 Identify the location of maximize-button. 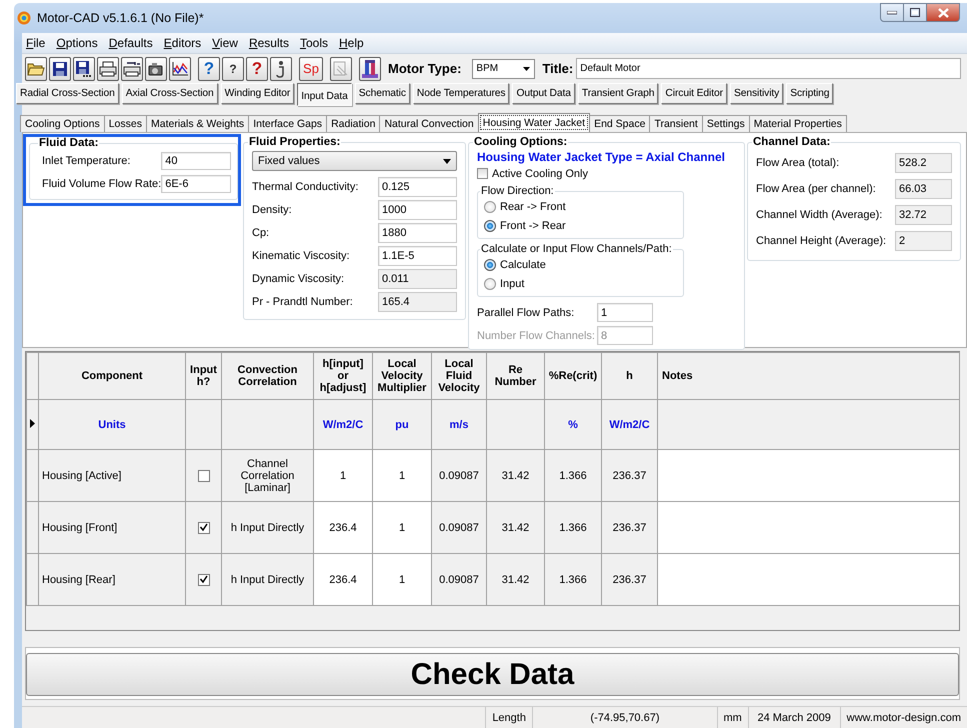
(915, 12).